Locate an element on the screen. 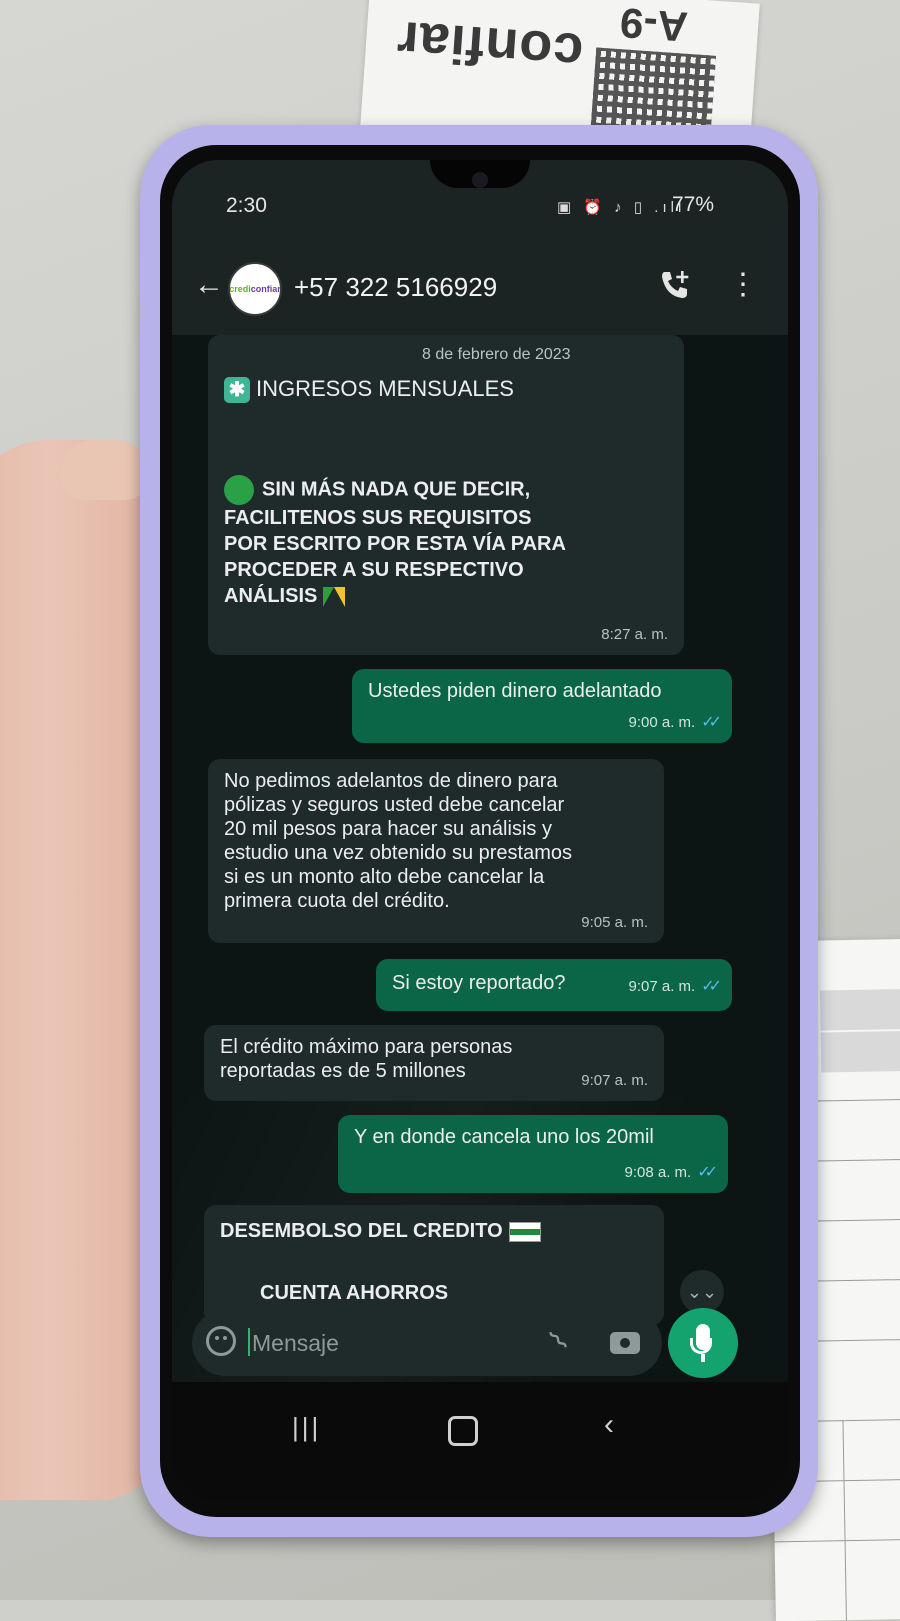  message-heading-text: DESEMBOLSO DEL CREDITO is located at coordinates (361, 1231).